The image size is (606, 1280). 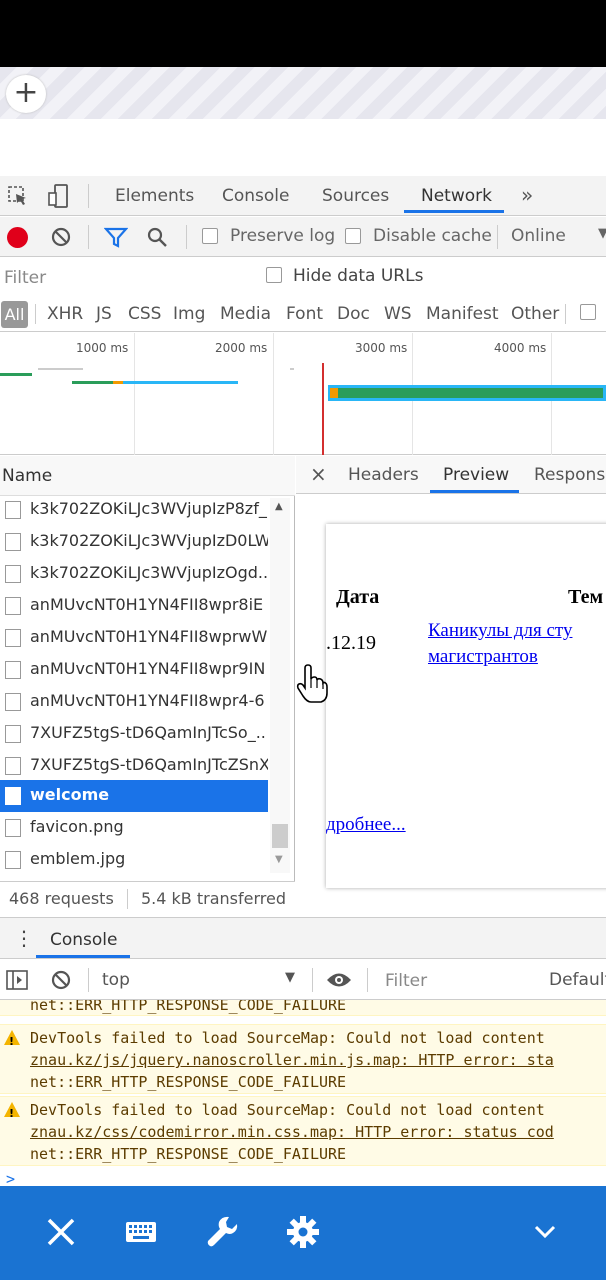 I want to click on request-row: 7XUFZ5tgS-tD6QamInJTcSo_.., so click(x=134, y=734).